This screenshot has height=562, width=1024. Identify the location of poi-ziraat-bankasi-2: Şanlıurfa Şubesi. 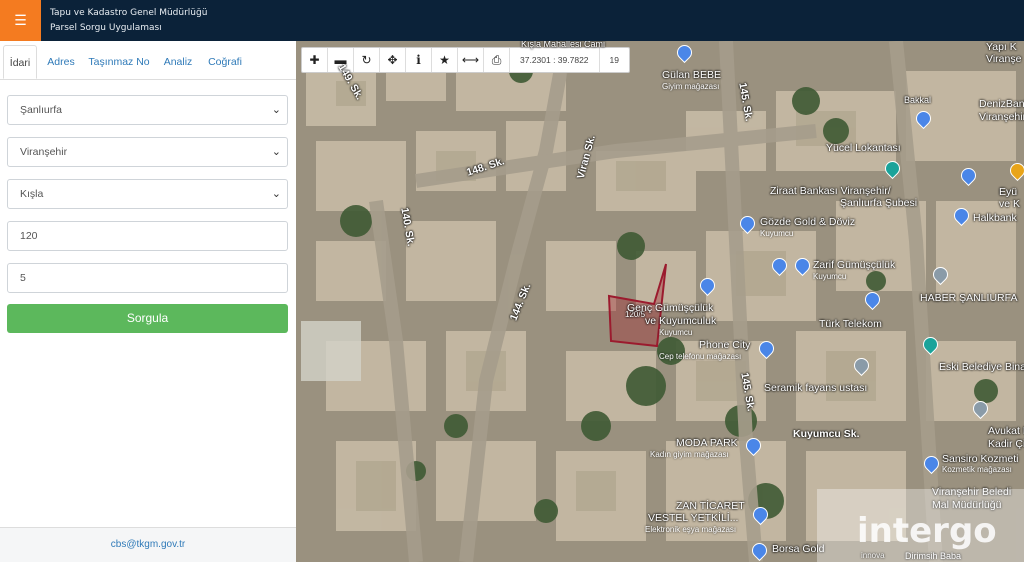
(879, 203).